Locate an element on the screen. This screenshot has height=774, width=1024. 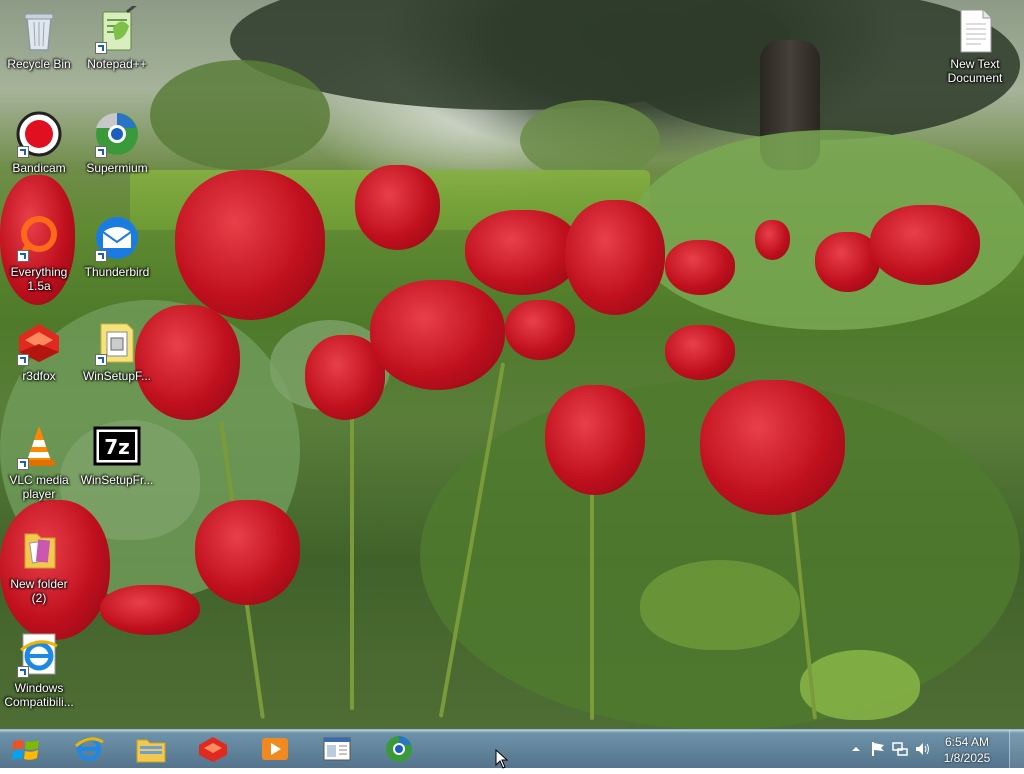
taskbar-supermium is located at coordinates (399, 749).